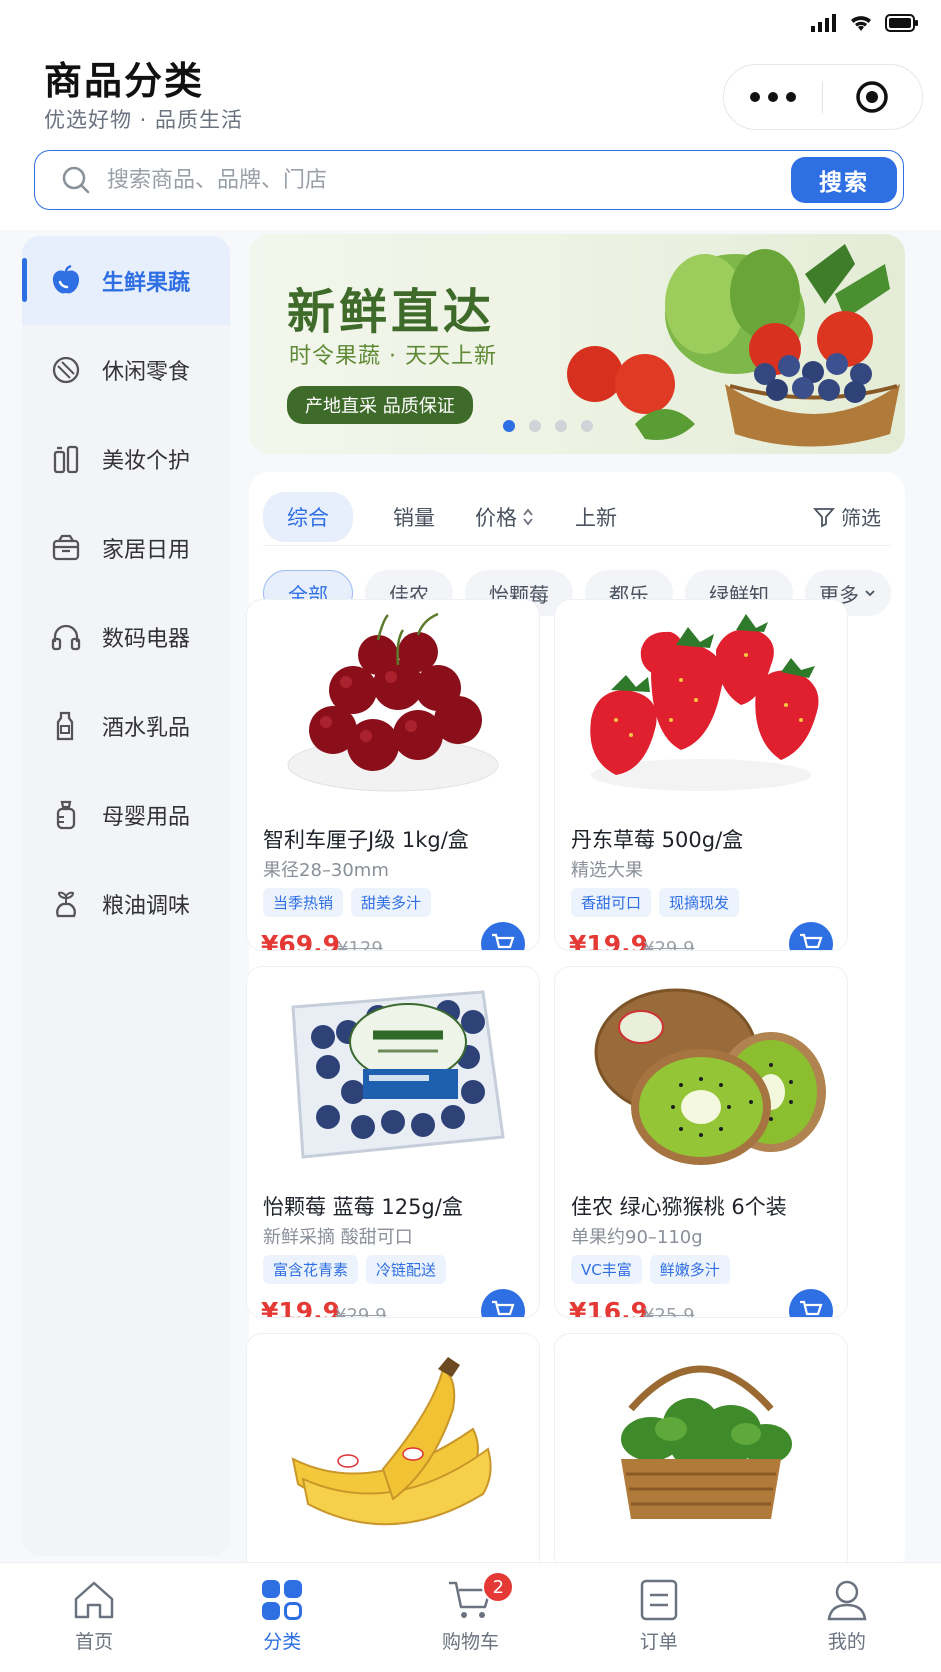  I want to click on sidebar-item-home: 家居日用, so click(126, 547).